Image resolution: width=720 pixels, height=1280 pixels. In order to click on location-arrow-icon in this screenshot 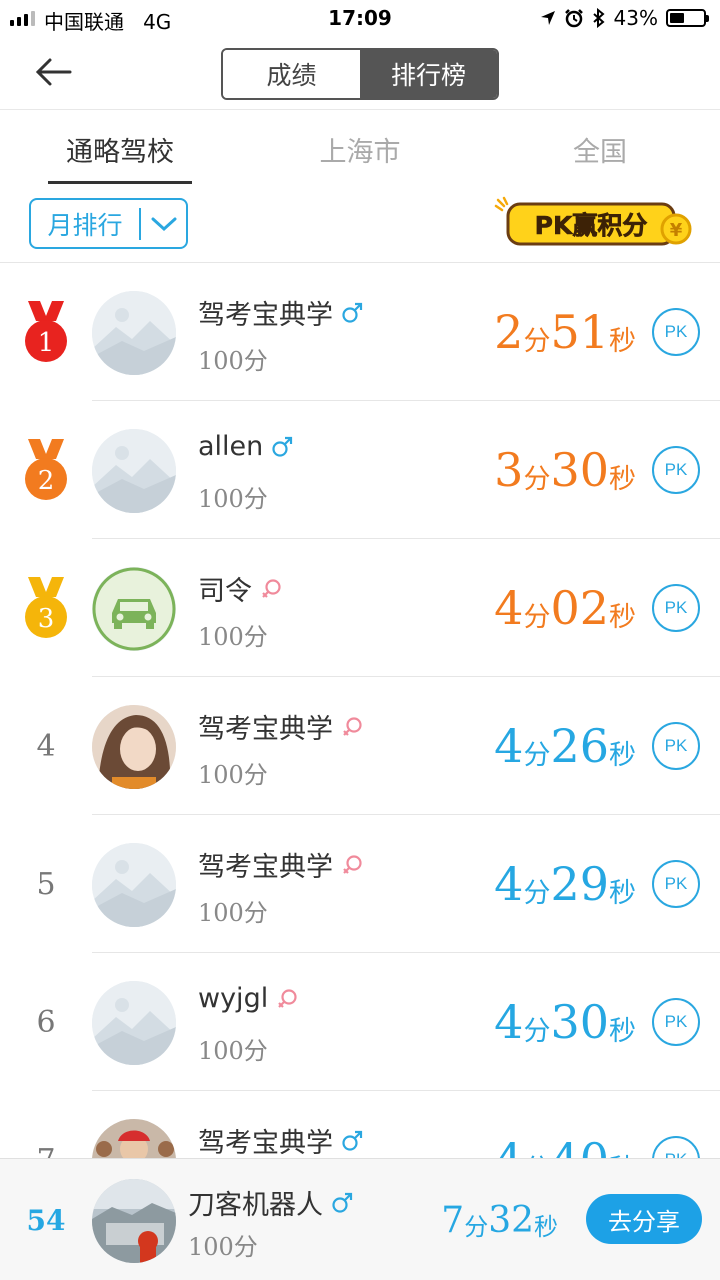, I will do `click(547, 18)`.